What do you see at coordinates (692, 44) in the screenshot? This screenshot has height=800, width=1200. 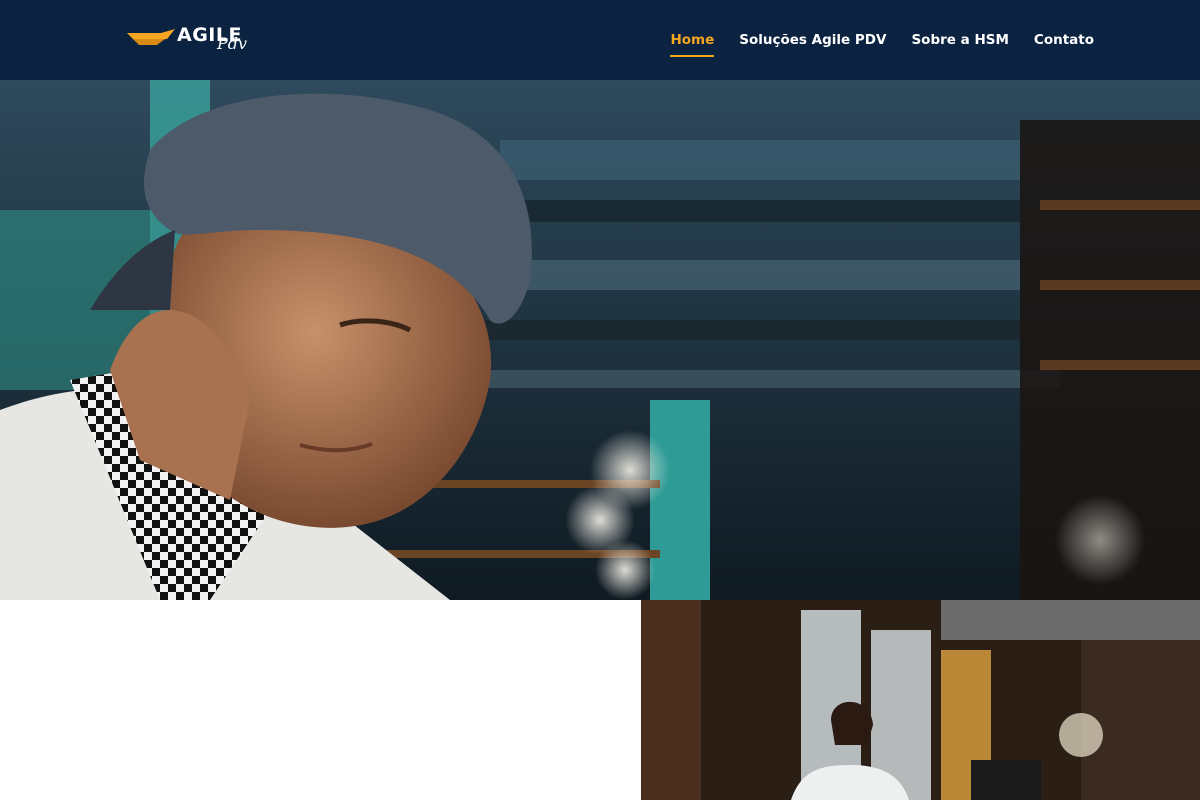 I see `nav-item-home: Home` at bounding box center [692, 44].